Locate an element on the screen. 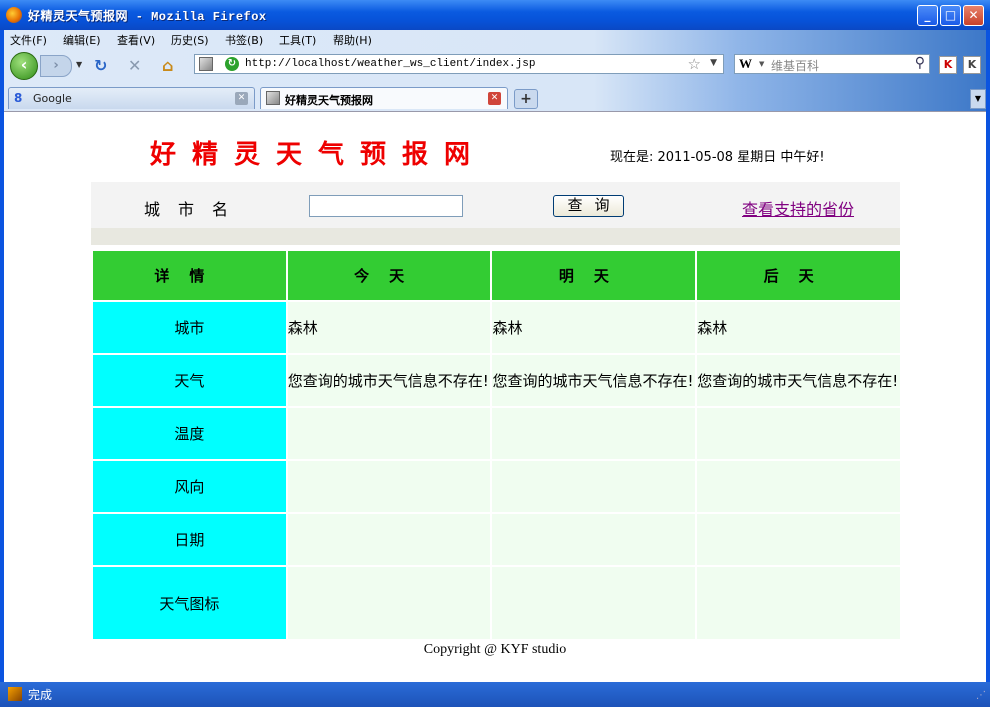 The height and width of the screenshot is (707, 990). table-header-row: 详情 今天 明天 后天 is located at coordinates (496, 275).